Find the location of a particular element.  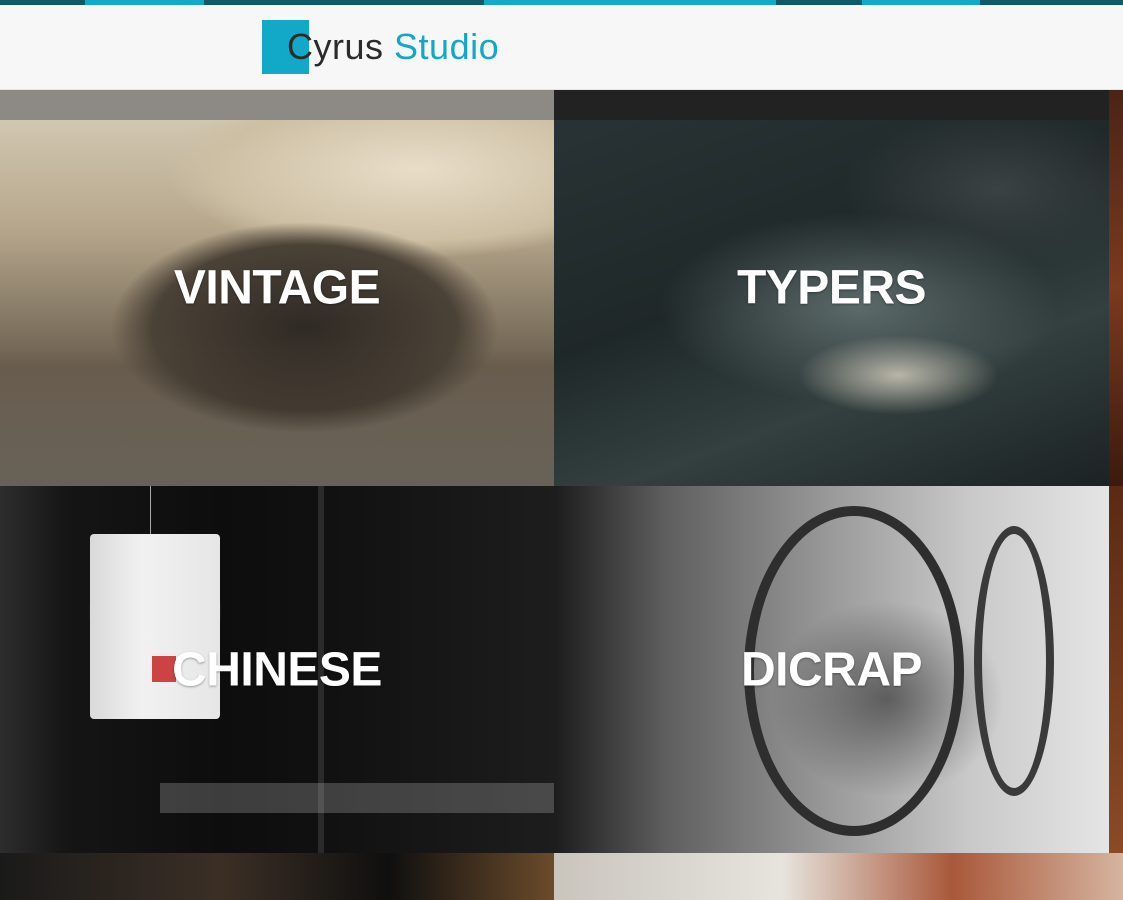

brand-title-first: Cyrus is located at coordinates (335, 46).